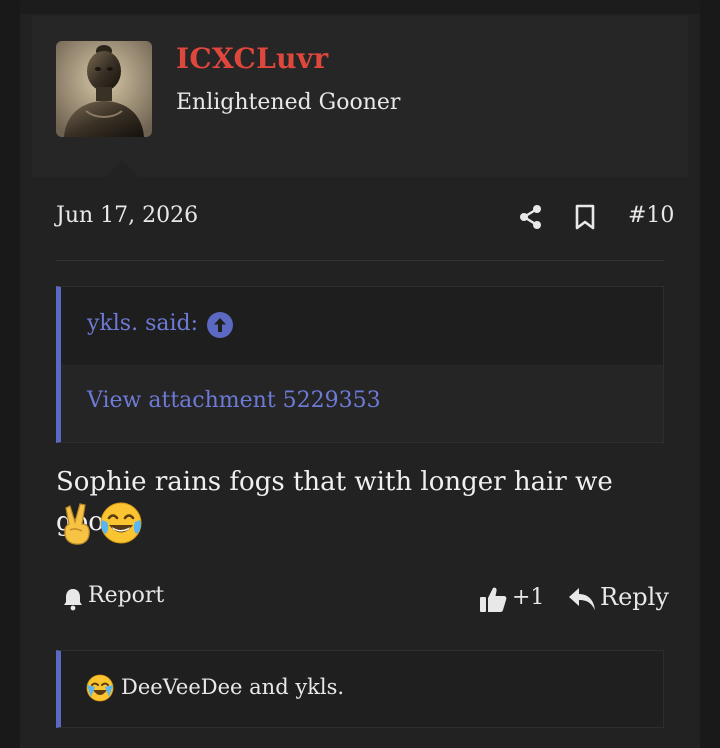  Describe the element at coordinates (77, 524) in the screenshot. I see `victory-hand-emoji-icon` at that location.